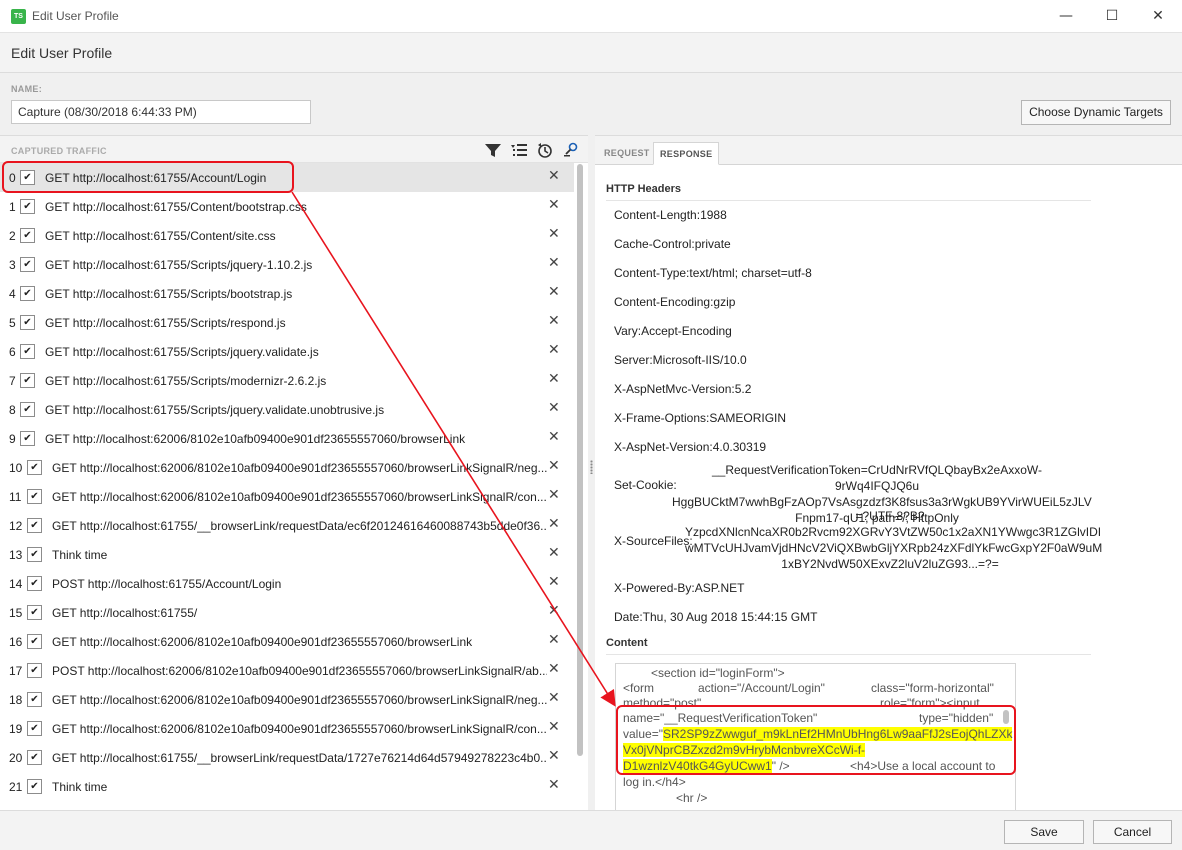 The height and width of the screenshot is (850, 1182). I want to click on list-filter-icon, so click(519, 150).